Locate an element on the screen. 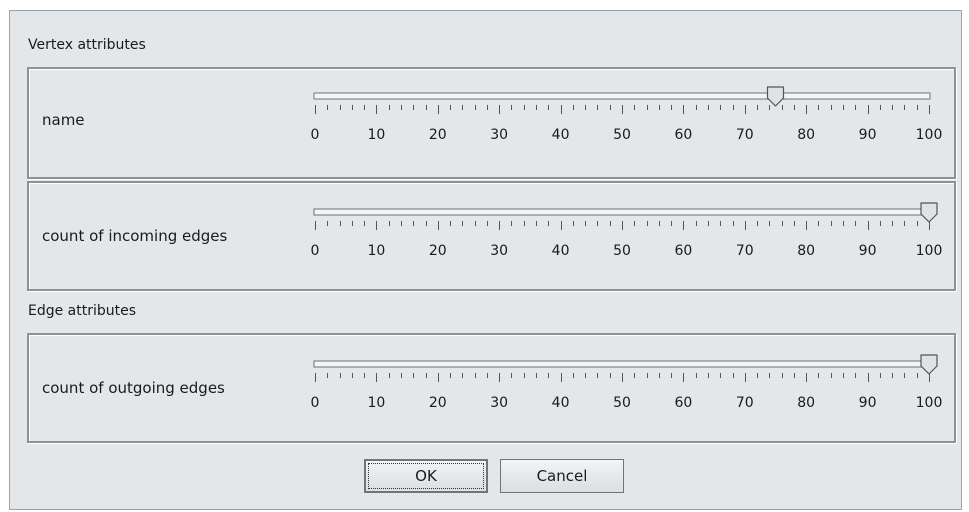 The width and height of the screenshot is (969, 512). slider-outgoing-edges: 0 10 20 30 40 50 60 70 80 90 100 is located at coordinates (626, 399).